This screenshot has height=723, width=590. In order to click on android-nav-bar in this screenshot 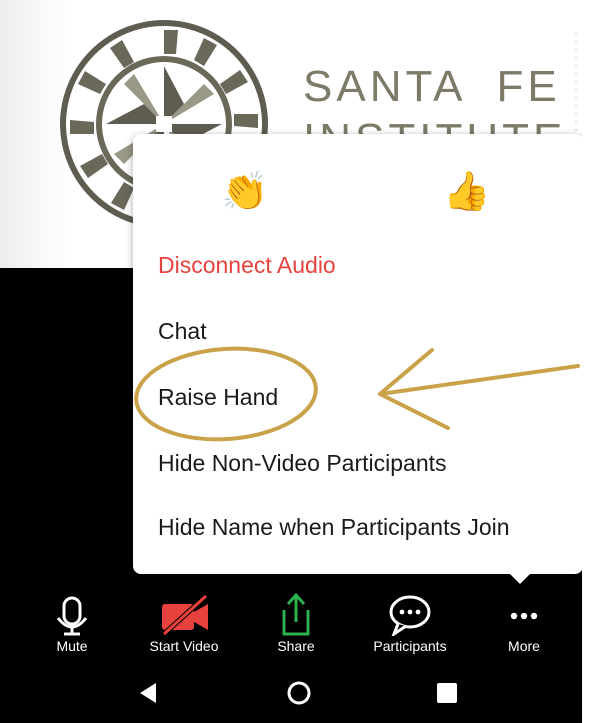, I will do `click(295, 693)`.